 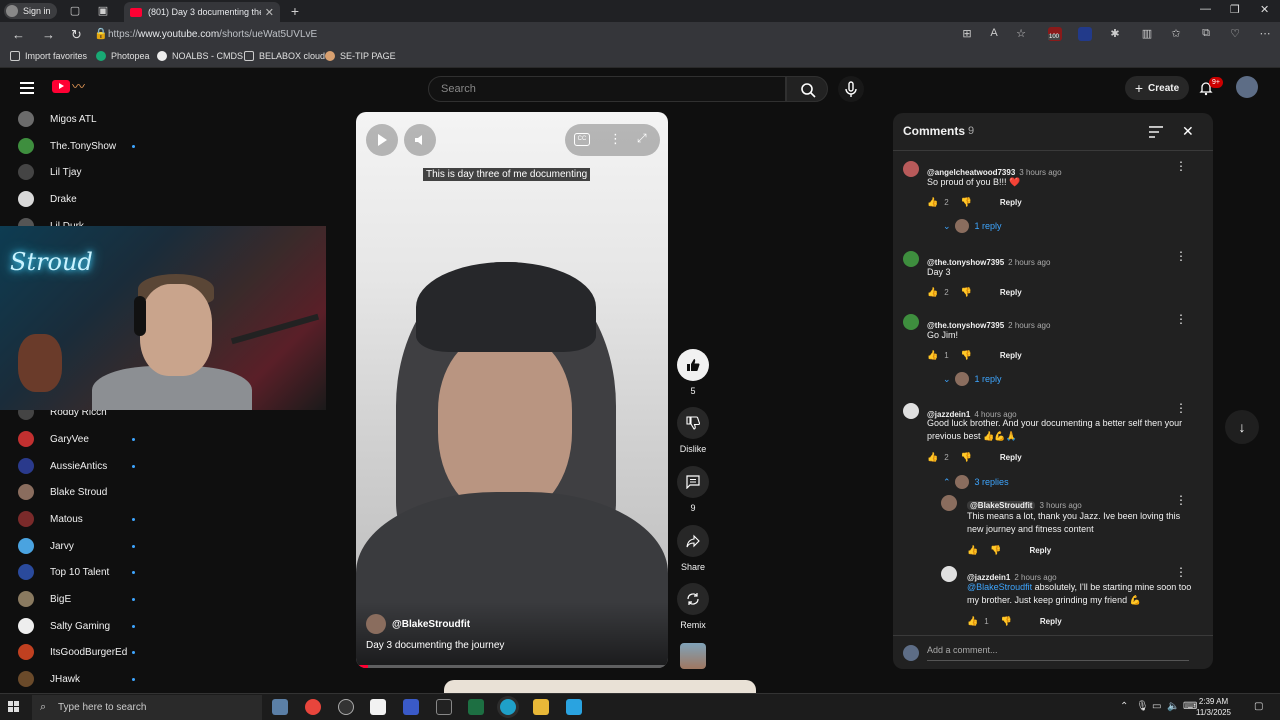 What do you see at coordinates (83, 146) in the screenshot?
I see `sidebar-item-the-tonyshow: The.TonyShow` at bounding box center [83, 146].